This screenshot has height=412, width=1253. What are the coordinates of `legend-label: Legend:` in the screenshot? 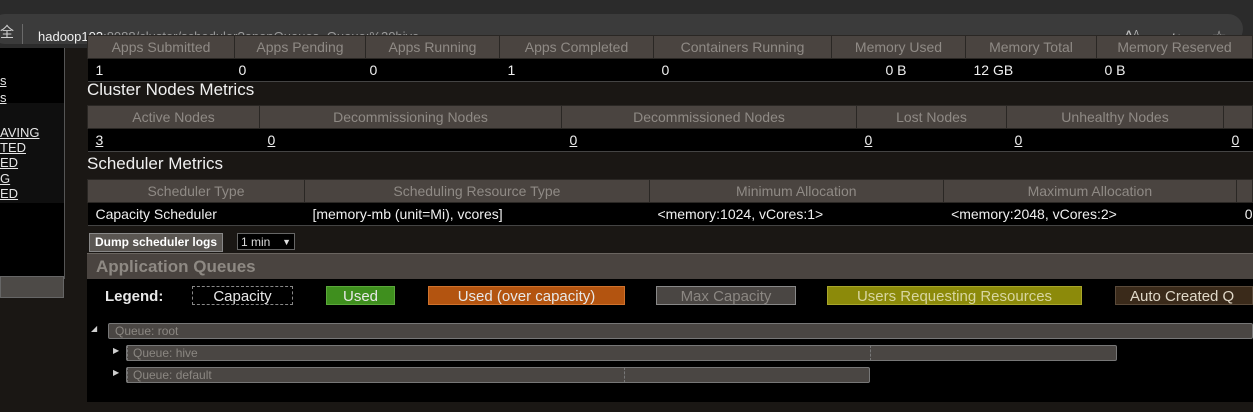 It's located at (134, 296).